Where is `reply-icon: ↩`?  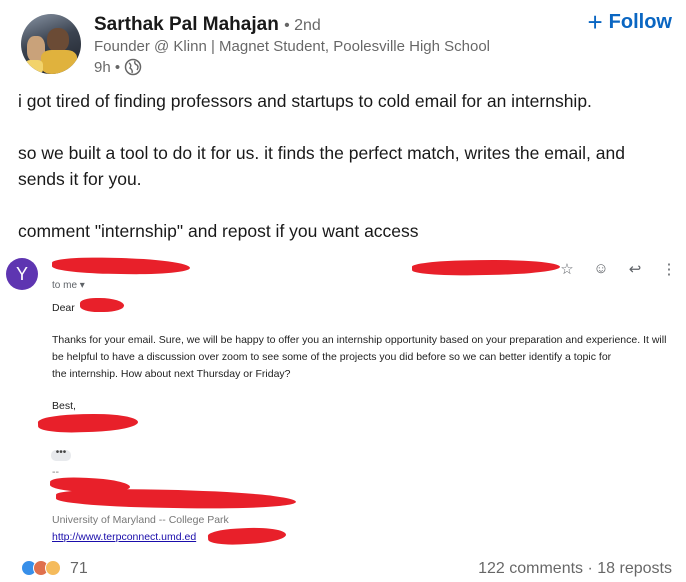 reply-icon: ↩ is located at coordinates (635, 269).